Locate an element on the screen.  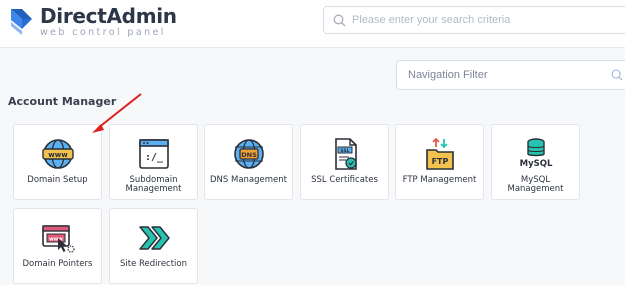
tile-label: Site Redirection is located at coordinates (153, 264).